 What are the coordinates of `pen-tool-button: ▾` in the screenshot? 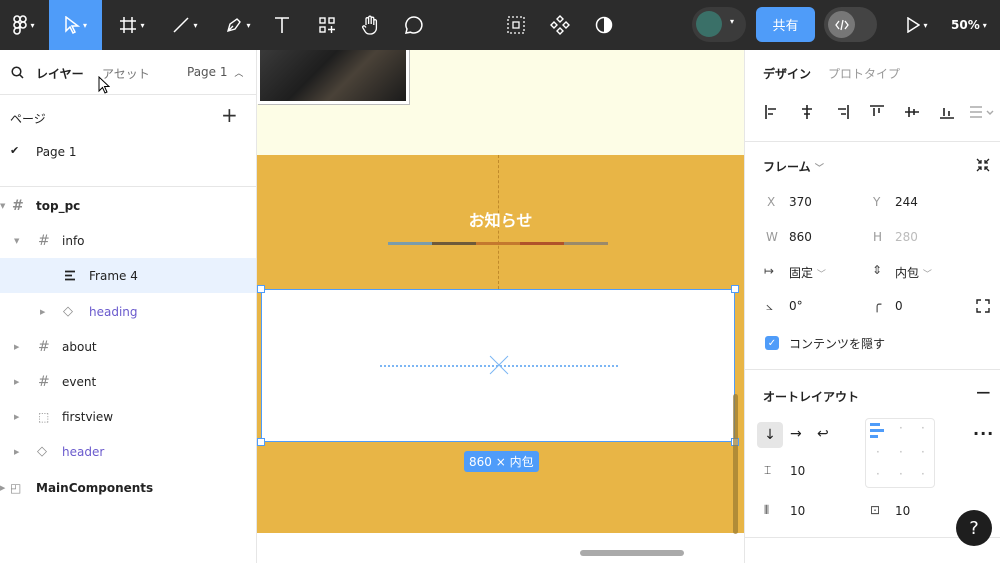 It's located at (238, 25).